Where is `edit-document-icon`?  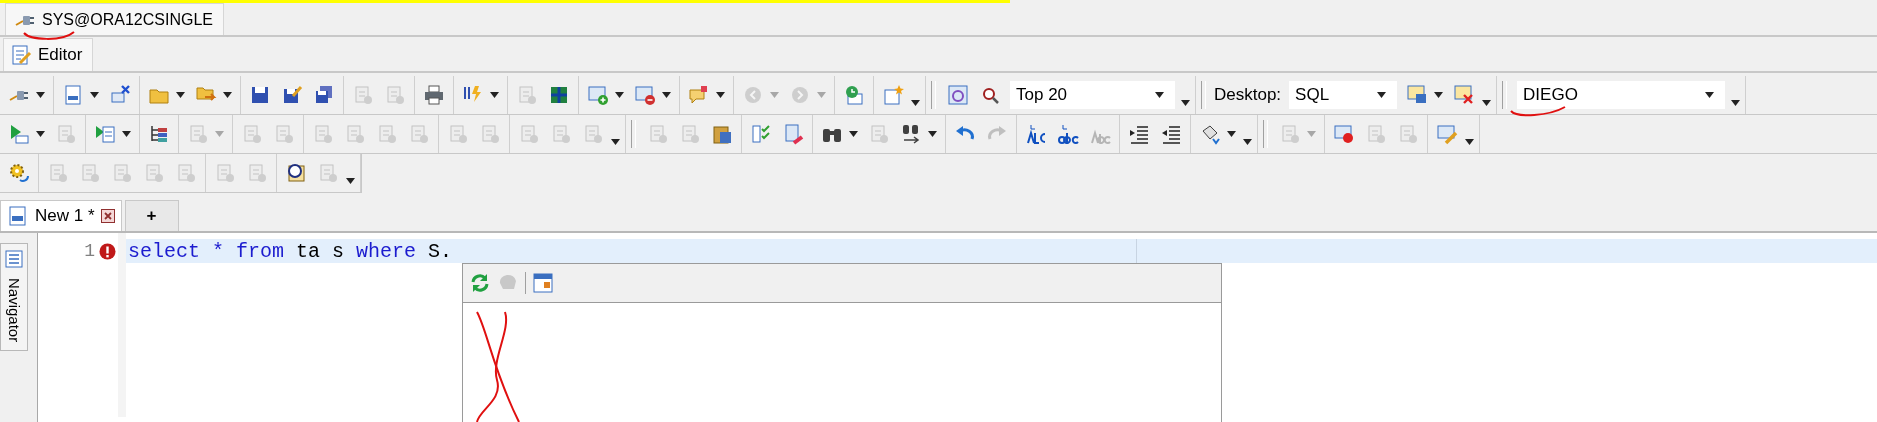
edit-document-icon is located at coordinates (21, 55).